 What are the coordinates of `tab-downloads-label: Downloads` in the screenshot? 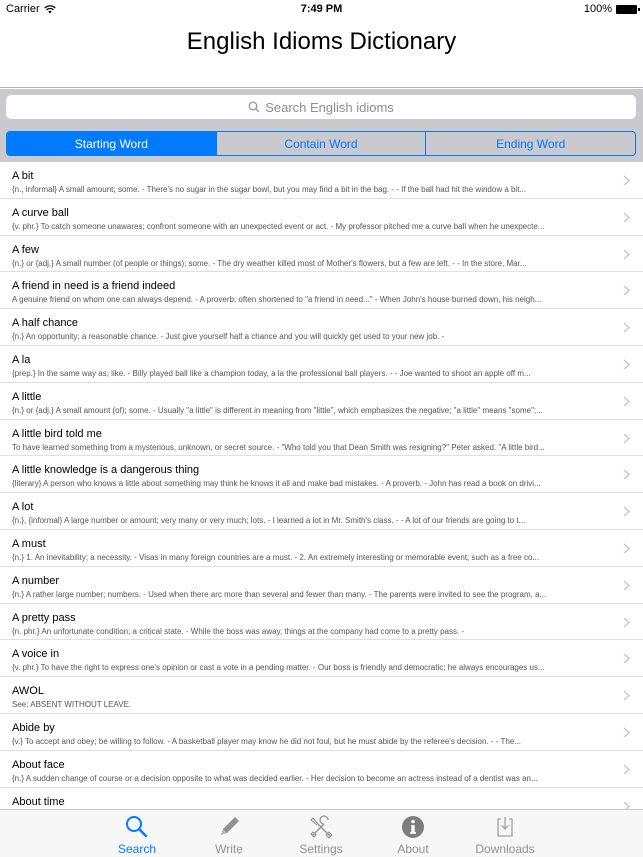 It's located at (505, 849).